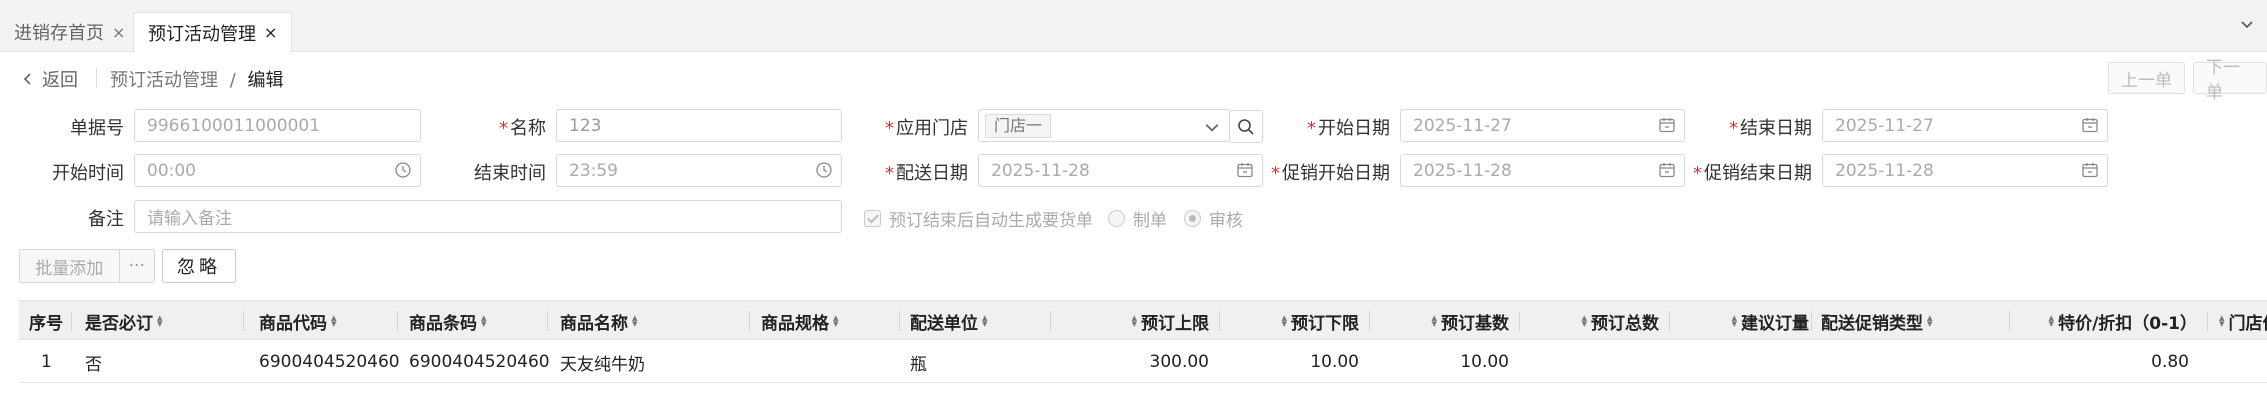 The width and height of the screenshot is (2267, 416). Describe the element at coordinates (202, 34) in the screenshot. I see `tab-label: 预订活动管理` at that location.